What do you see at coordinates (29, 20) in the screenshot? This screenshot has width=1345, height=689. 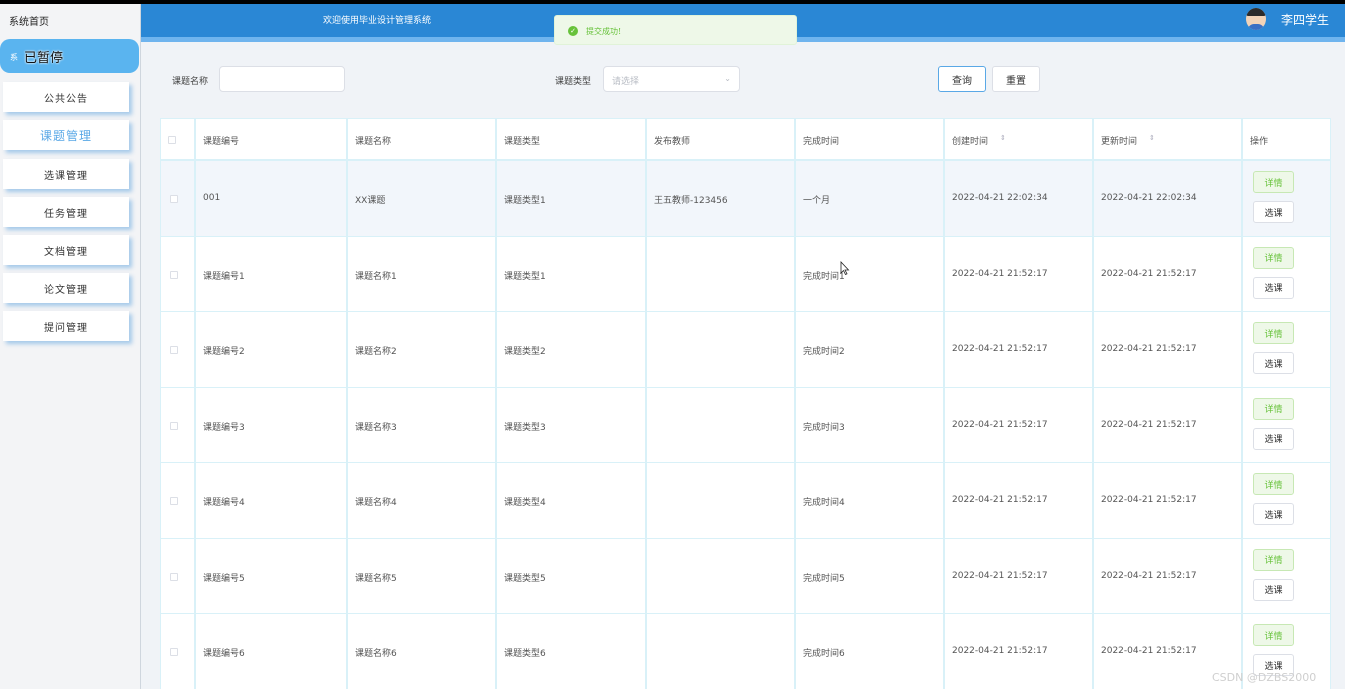 I see `sidebar-home-link: 系统首页` at bounding box center [29, 20].